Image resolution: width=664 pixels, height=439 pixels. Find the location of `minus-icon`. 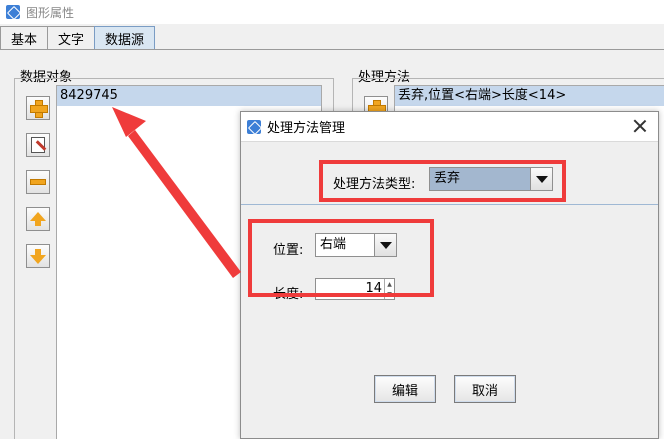

minus-icon is located at coordinates (38, 182).